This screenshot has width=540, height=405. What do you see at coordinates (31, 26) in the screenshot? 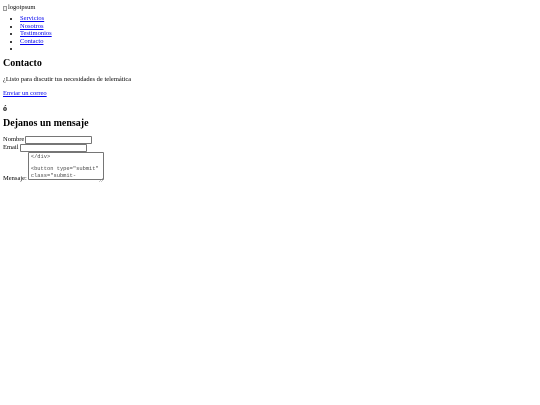
I see `nav-link-nosotros: Nosotros` at bounding box center [31, 26].